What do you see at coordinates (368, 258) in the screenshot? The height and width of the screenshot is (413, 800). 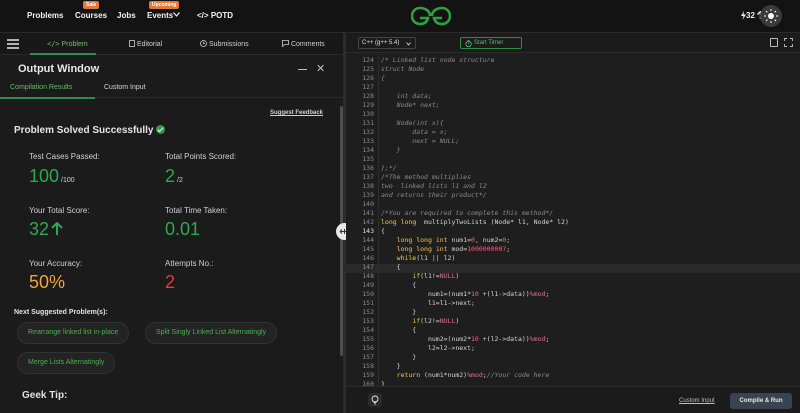 I see `line-number: 146` at bounding box center [368, 258].